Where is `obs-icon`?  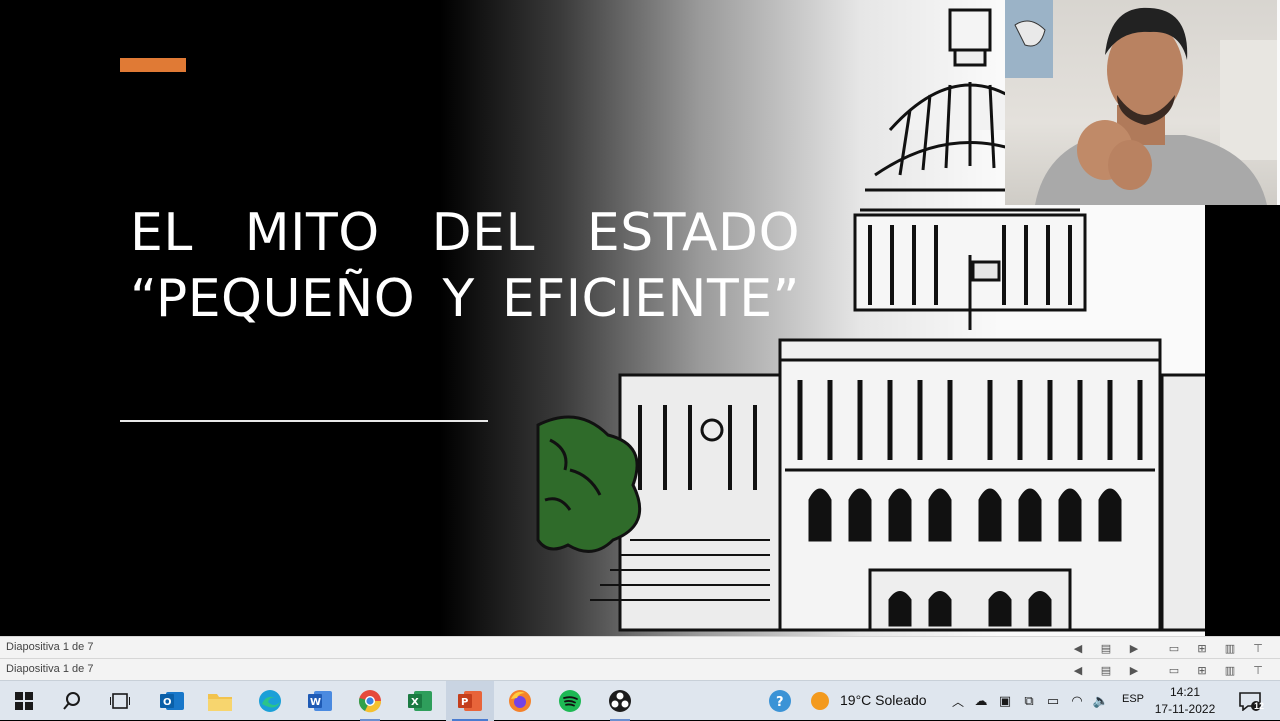
obs-icon is located at coordinates (620, 701).